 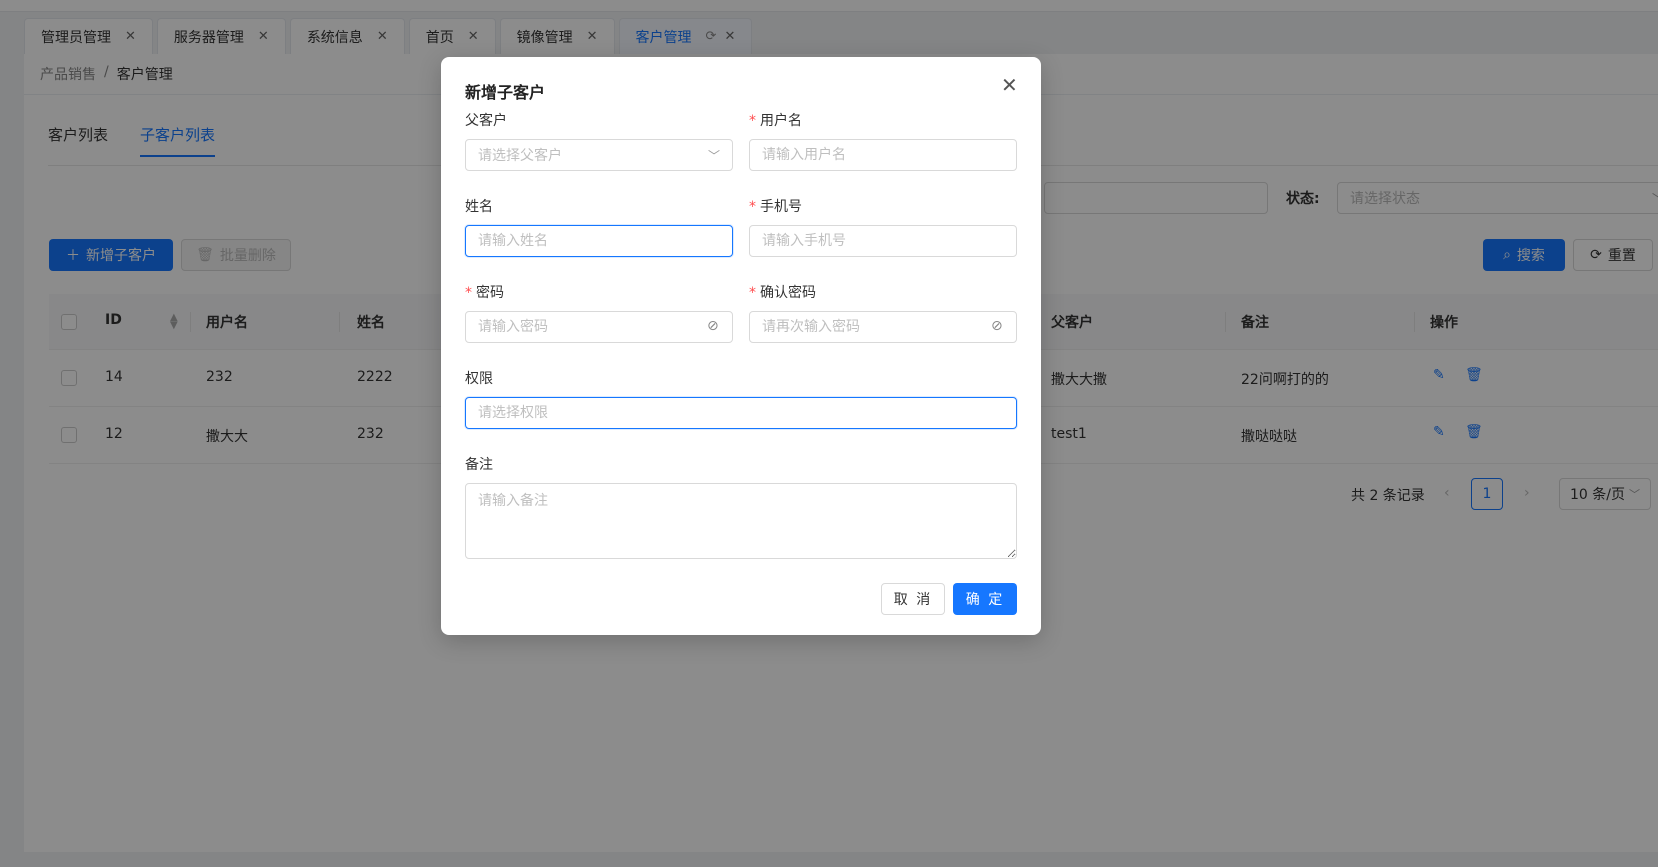 I want to click on remark-label: 备注, so click(x=479, y=465).